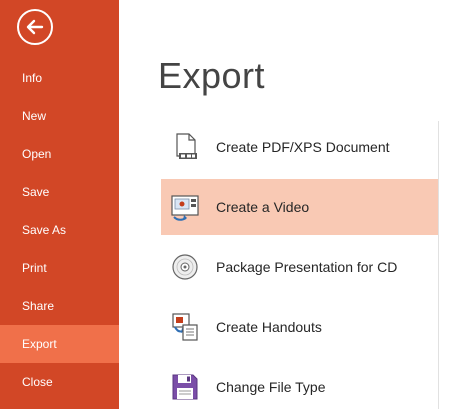 This screenshot has height=415, width=467. Describe the element at coordinates (59, 268) in the screenshot. I see `sidebar-item-print: Print` at that location.